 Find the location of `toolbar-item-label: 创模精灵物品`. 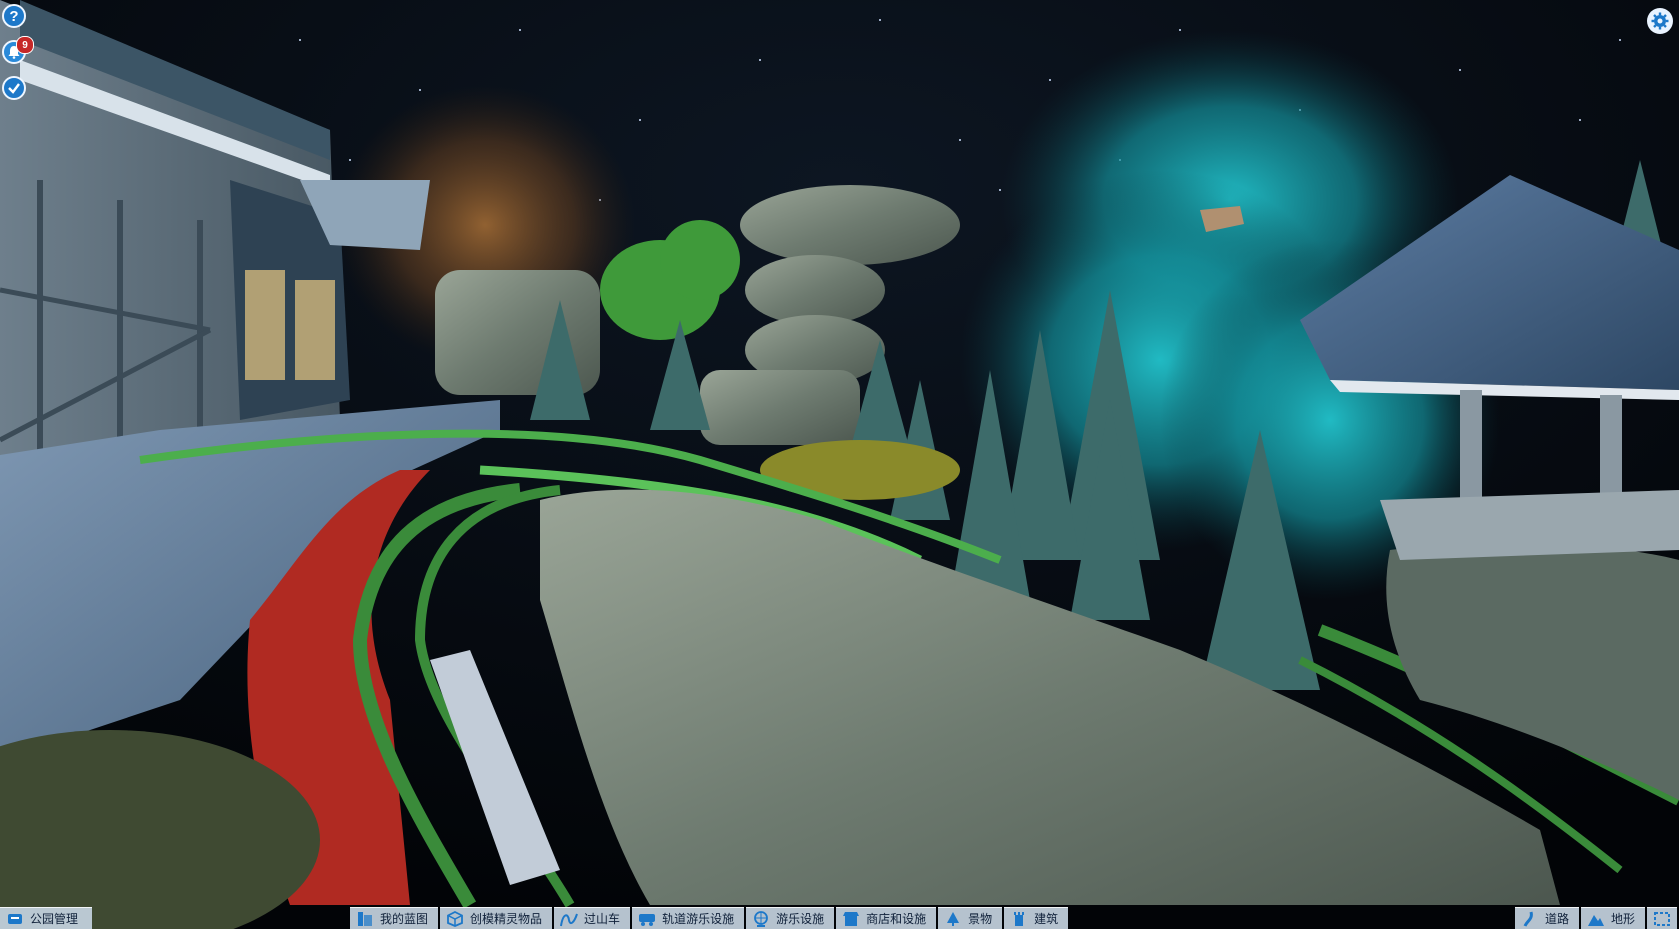

toolbar-item-label: 创模精灵物品 is located at coordinates (506, 919).